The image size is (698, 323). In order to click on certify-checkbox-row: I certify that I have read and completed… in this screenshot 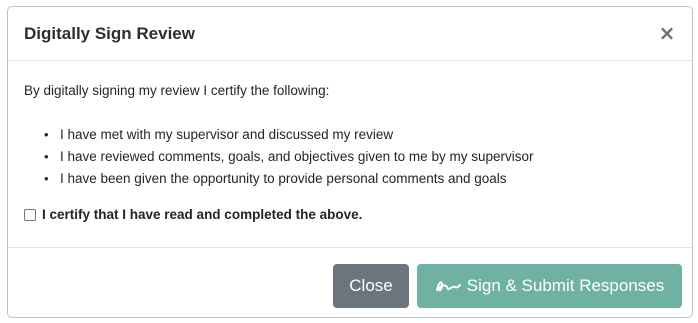, I will do `click(193, 214)`.